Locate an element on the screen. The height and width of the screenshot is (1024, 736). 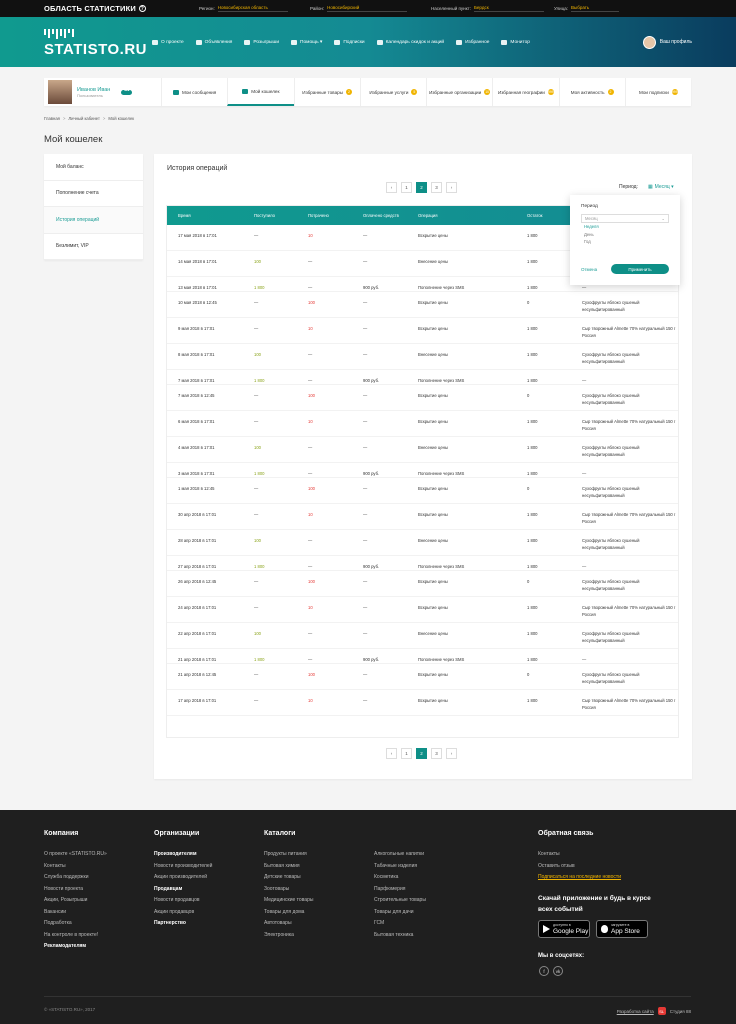
footer-link: Вакансии is located at coordinates (75, 913).